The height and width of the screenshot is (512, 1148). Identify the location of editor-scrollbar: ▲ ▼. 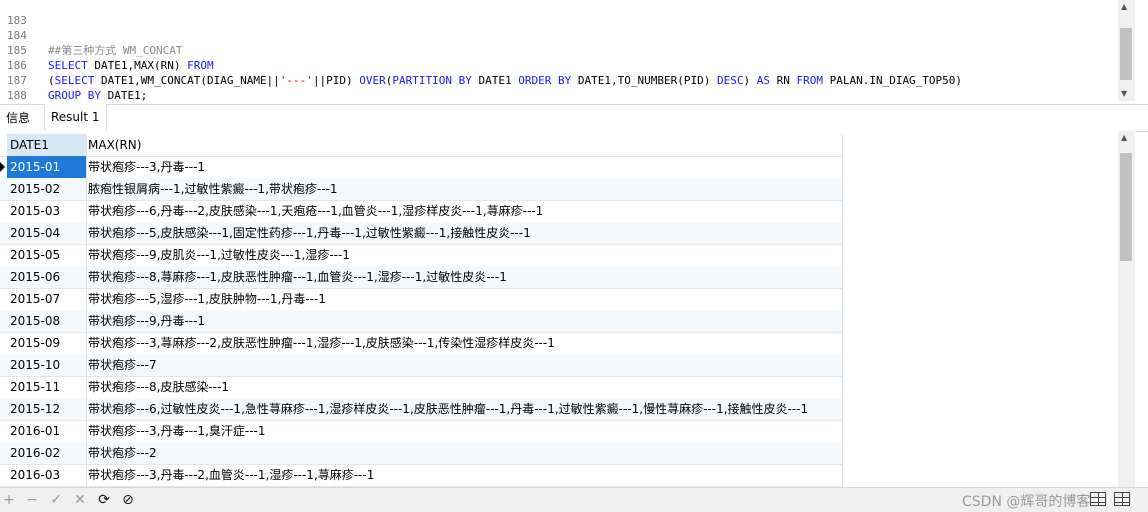
(1126, 50).